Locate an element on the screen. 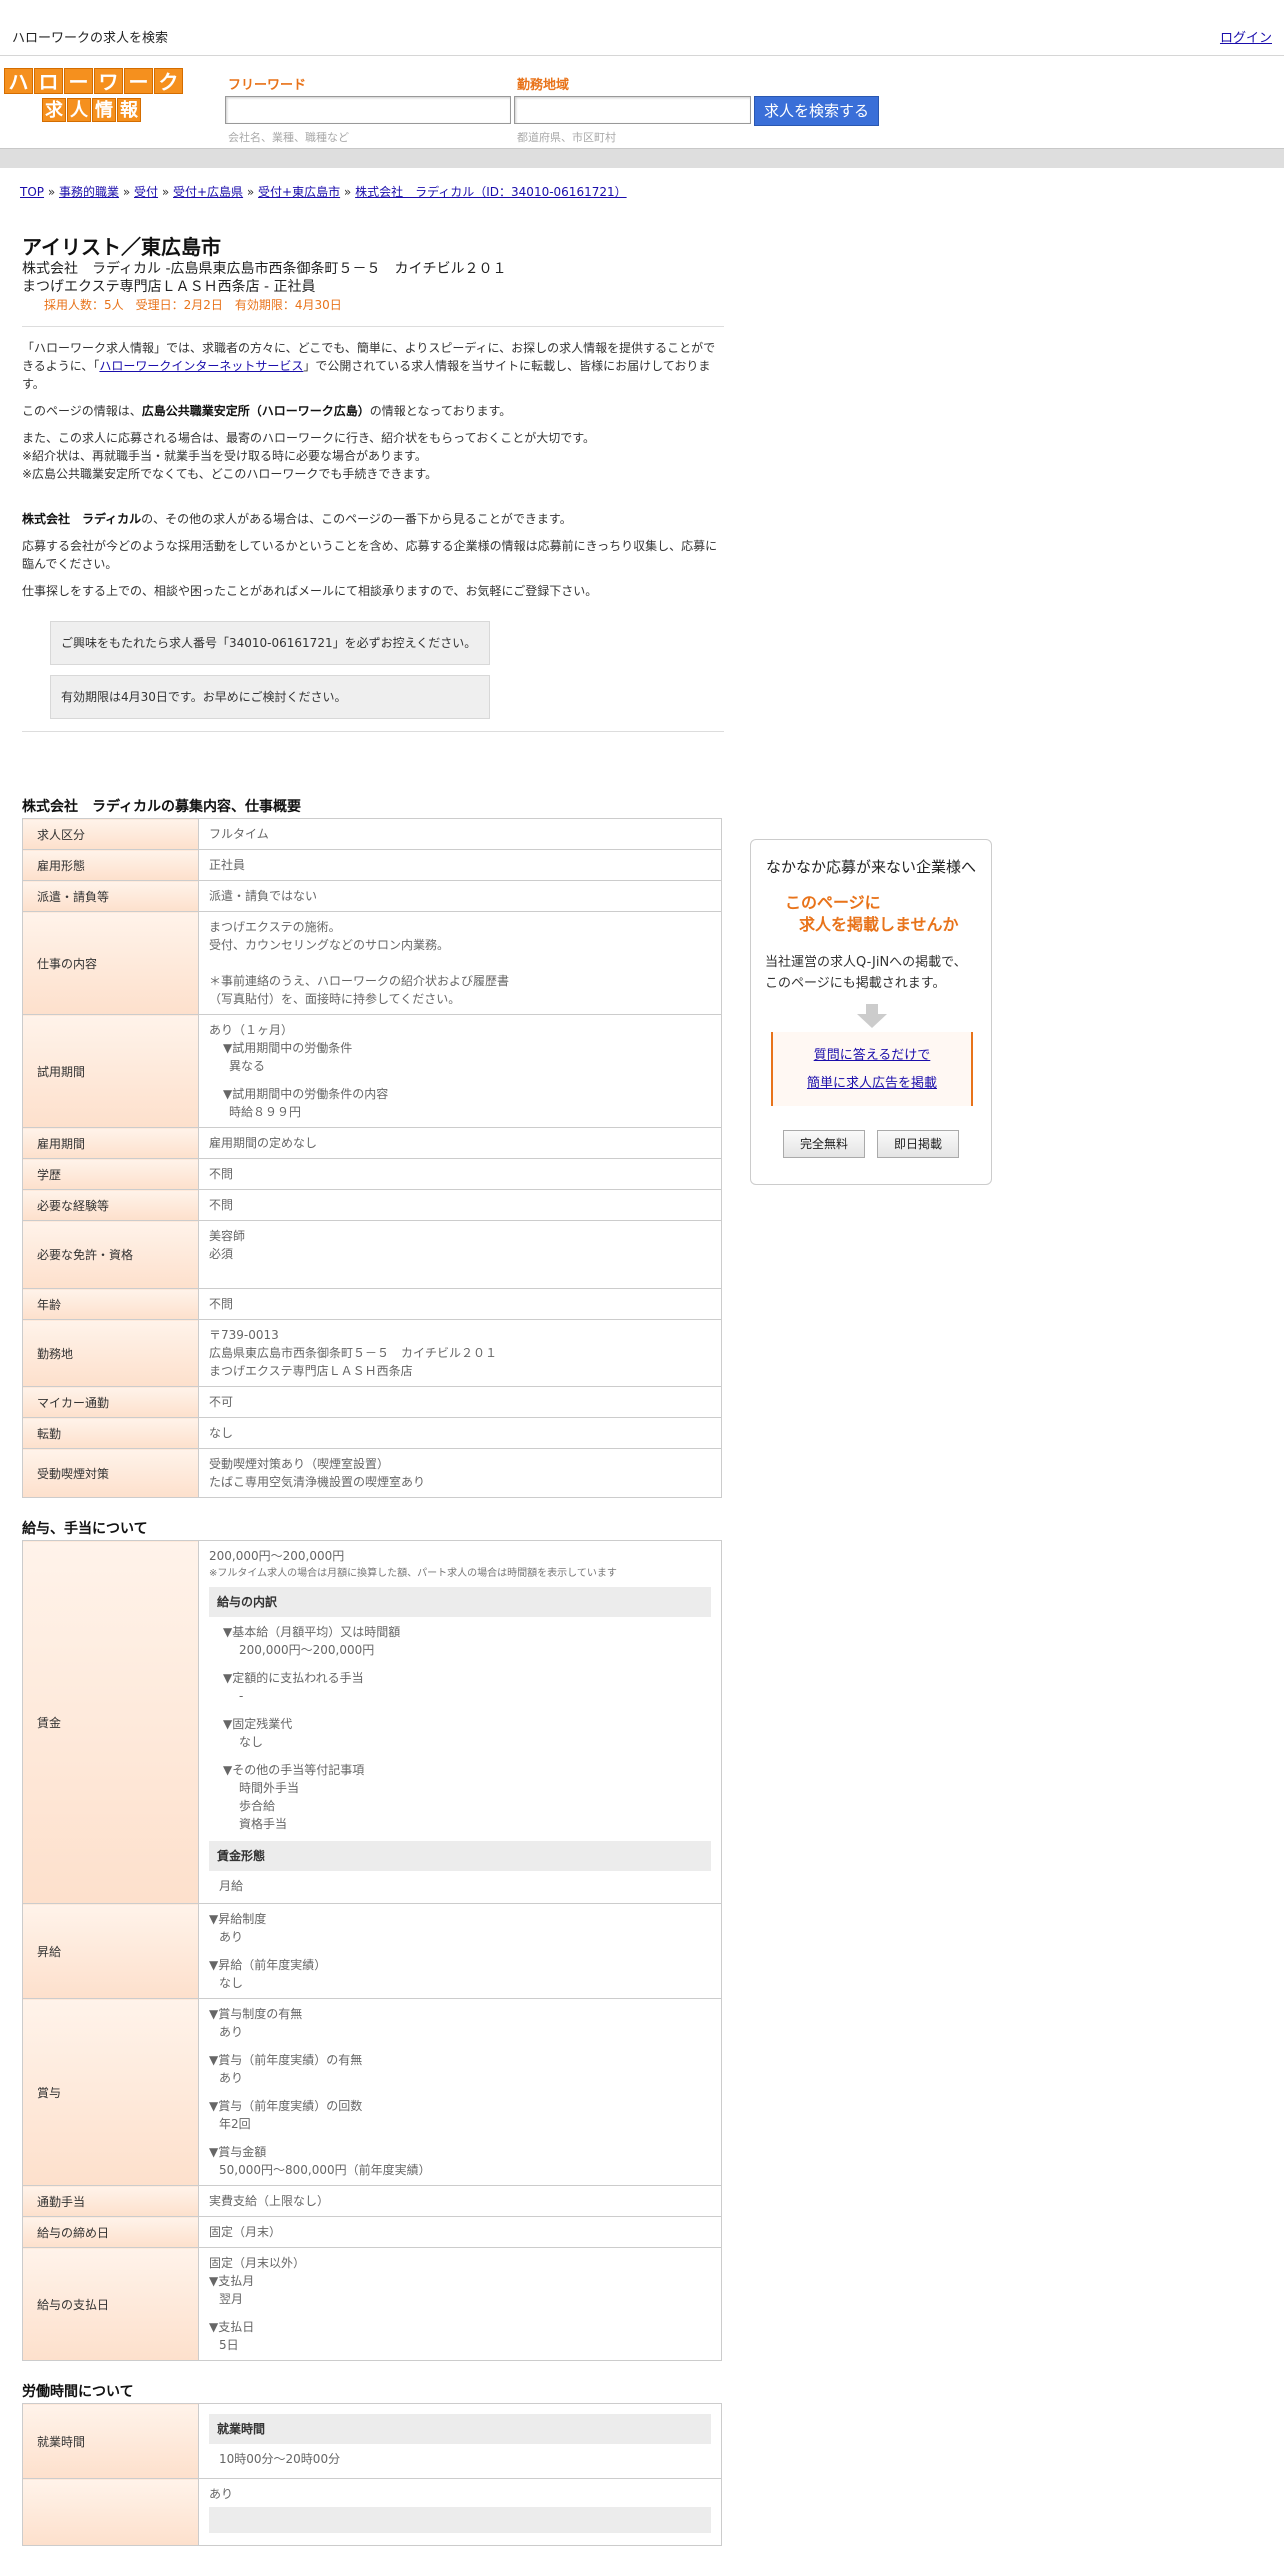 This screenshot has height=2568, width=1284. value-line: 資格手当 is located at coordinates (263, 1824).